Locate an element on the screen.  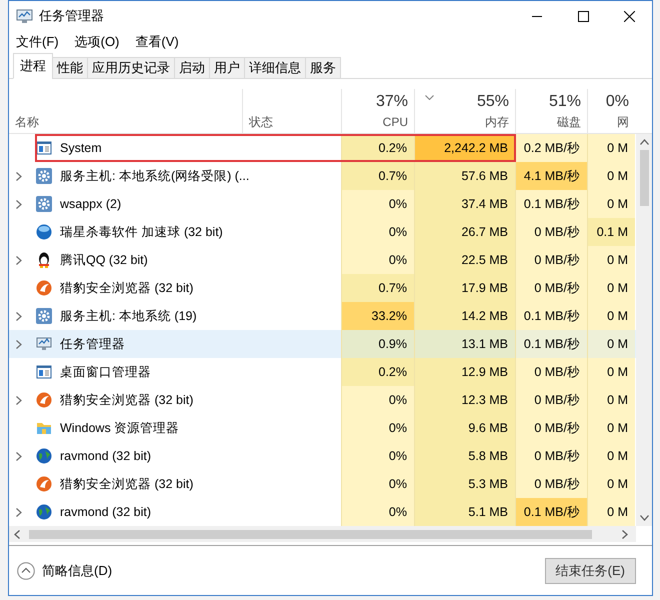
tab: 用户 is located at coordinates (227, 68).